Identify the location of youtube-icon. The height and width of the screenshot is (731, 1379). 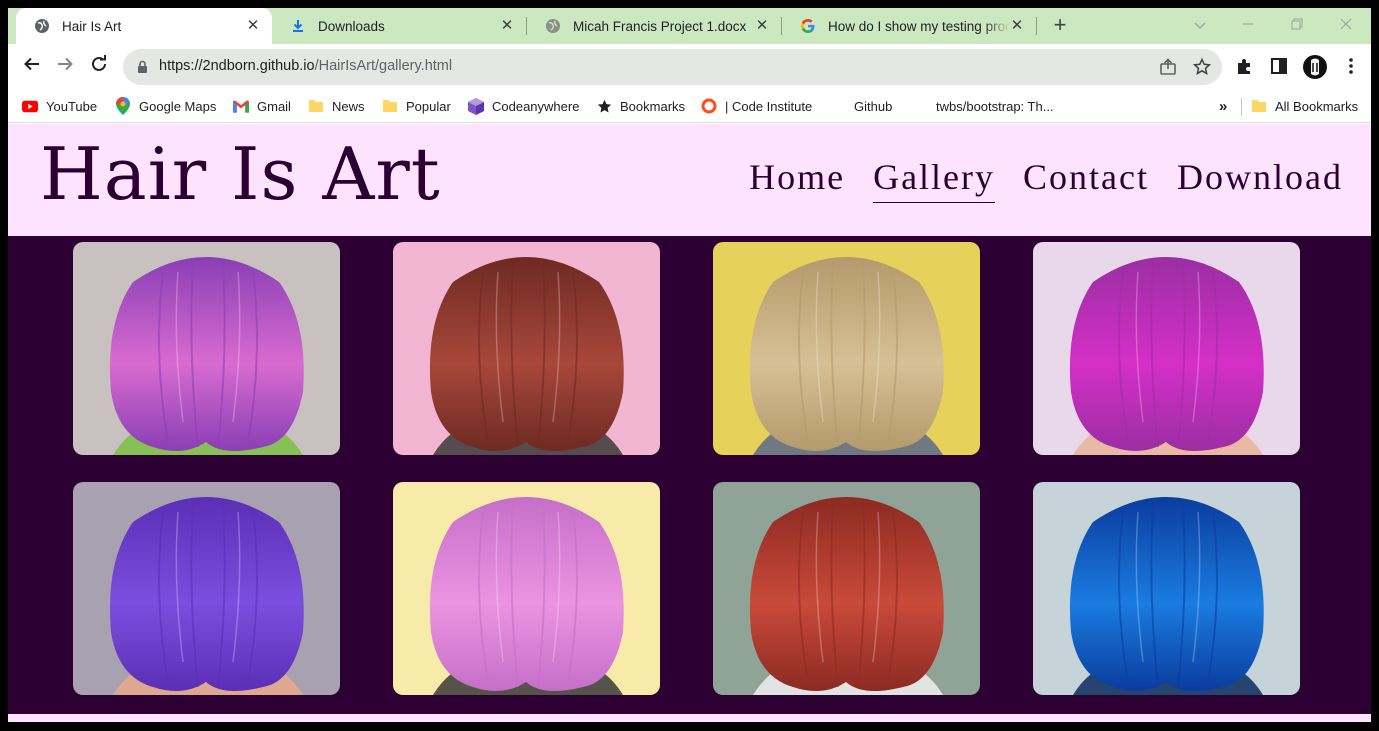
(30, 106).